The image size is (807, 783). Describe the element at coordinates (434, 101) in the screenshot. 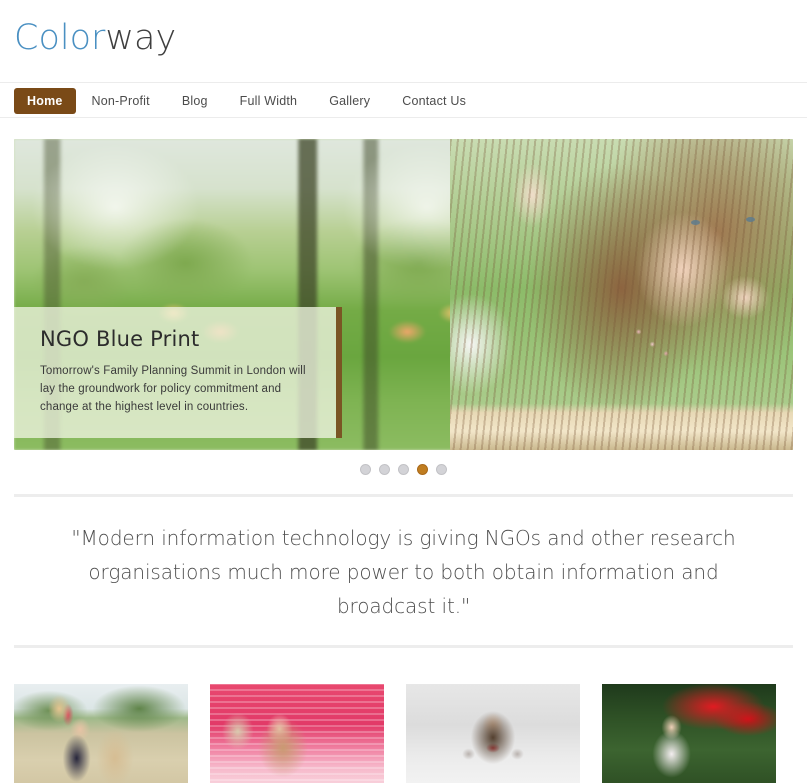

I see `nav-item-contact-us: Contact Us` at that location.